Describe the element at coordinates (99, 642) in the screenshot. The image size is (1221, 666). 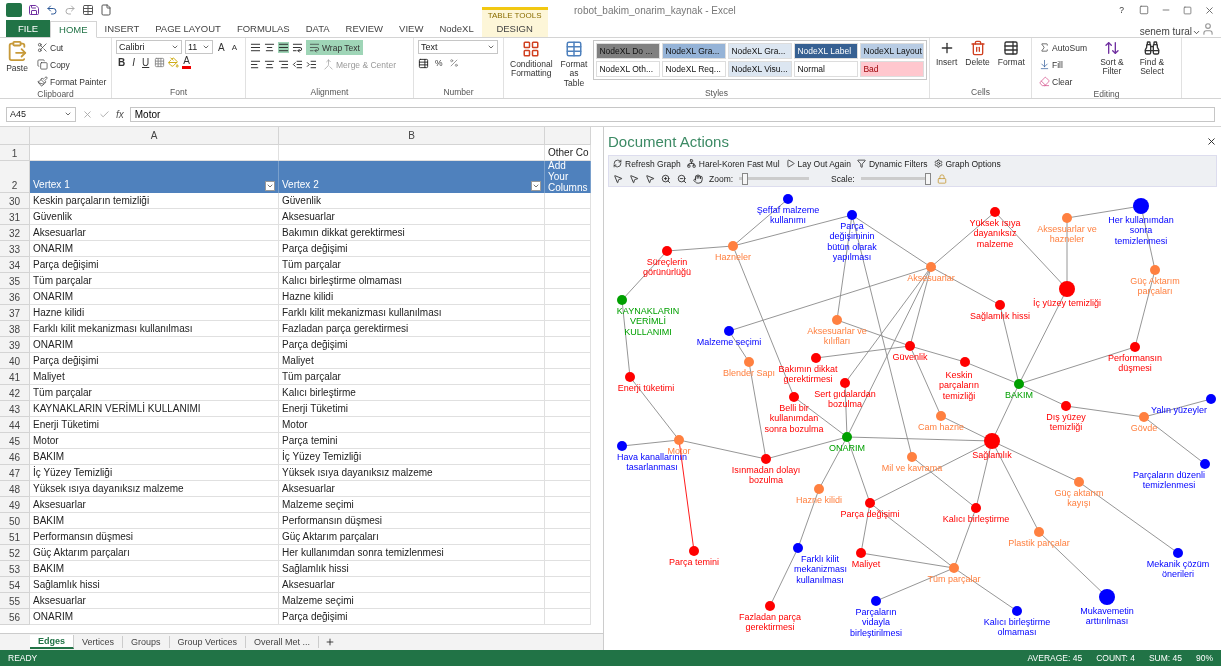
I see `sheet-tab: Vertices` at that location.